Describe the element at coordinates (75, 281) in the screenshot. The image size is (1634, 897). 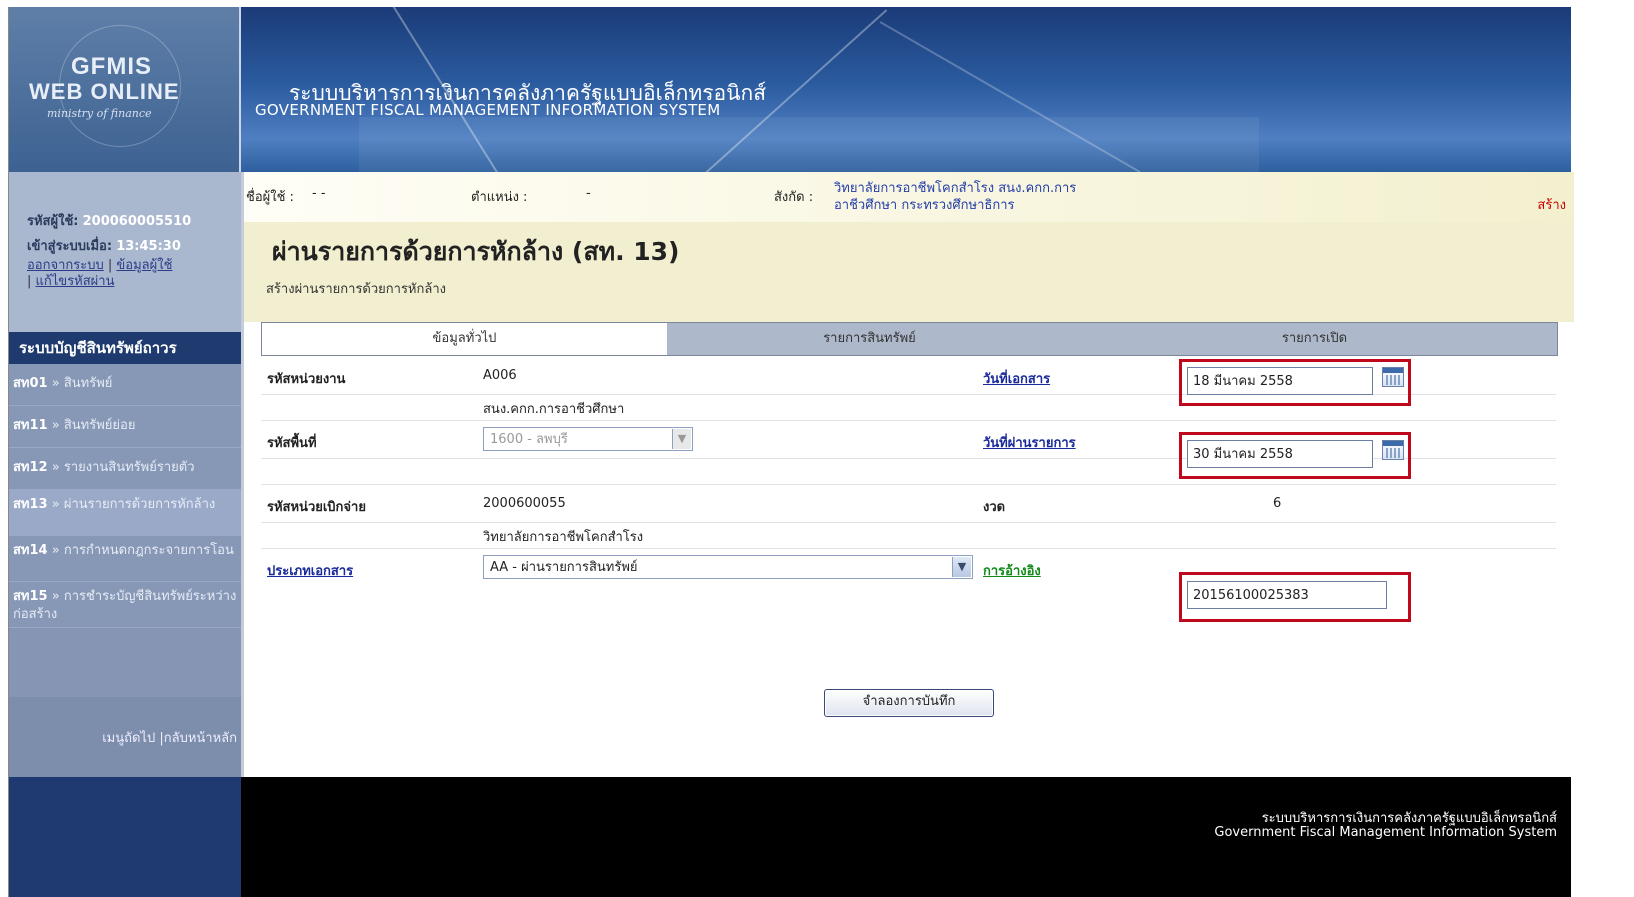
I see `change-password-link: แก้ไขรหัสผ่าน` at that location.